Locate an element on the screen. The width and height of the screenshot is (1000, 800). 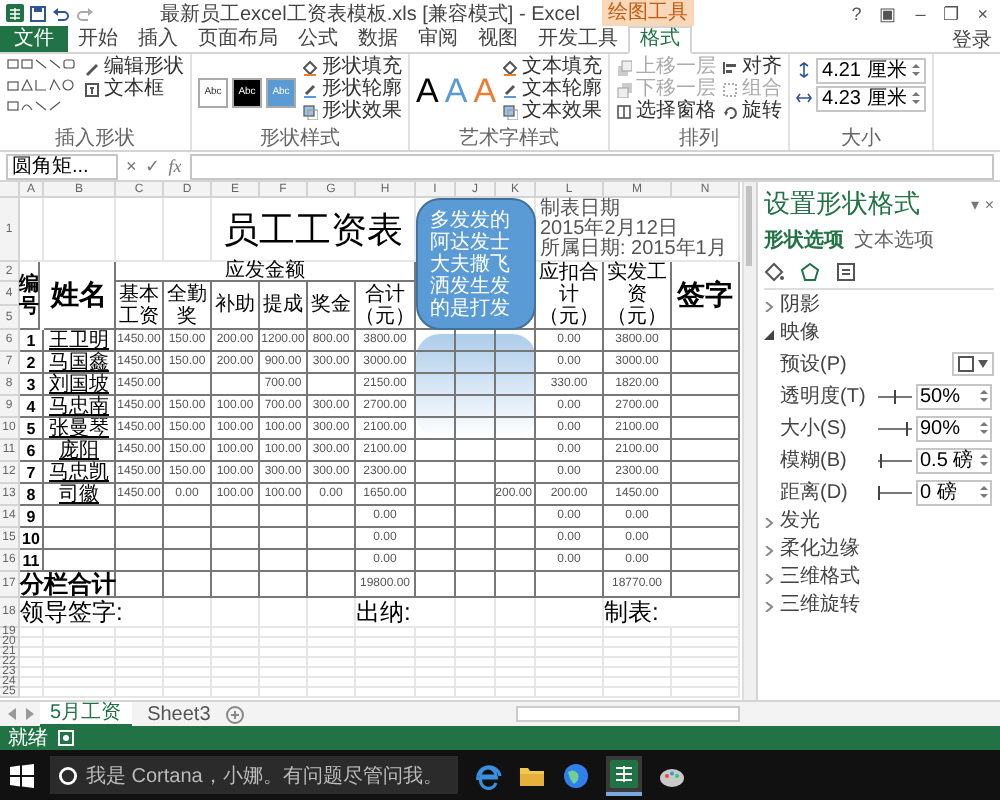
section-header: 阴影 is located at coordinates (879, 306).